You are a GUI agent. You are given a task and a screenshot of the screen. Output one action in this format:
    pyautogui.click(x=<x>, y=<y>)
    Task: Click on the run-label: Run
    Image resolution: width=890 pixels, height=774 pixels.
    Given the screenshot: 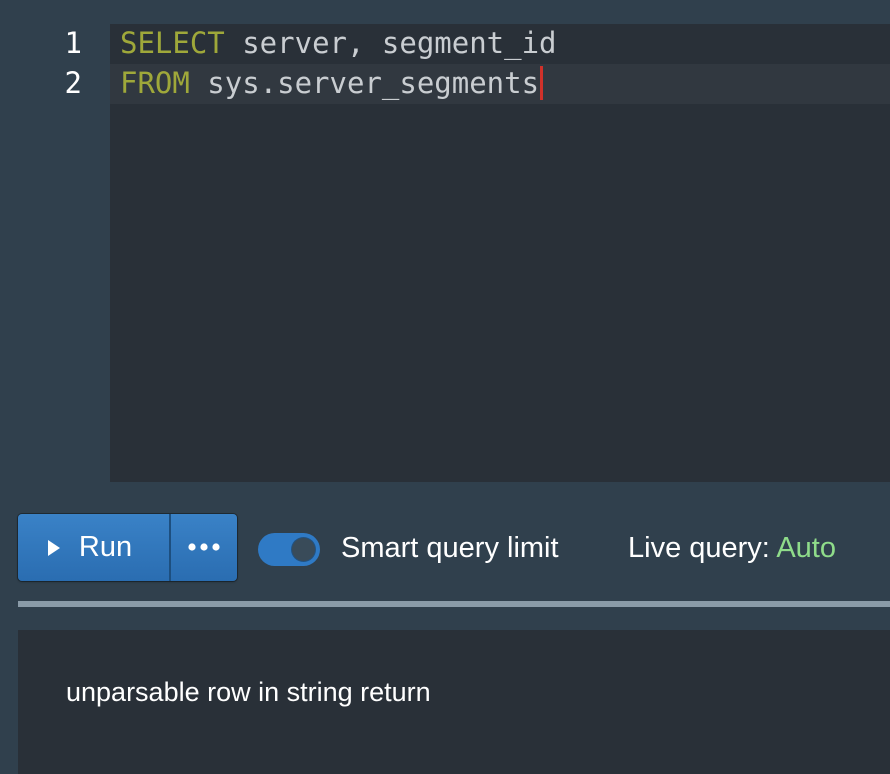 What is the action you would take?
    pyautogui.click(x=105, y=547)
    